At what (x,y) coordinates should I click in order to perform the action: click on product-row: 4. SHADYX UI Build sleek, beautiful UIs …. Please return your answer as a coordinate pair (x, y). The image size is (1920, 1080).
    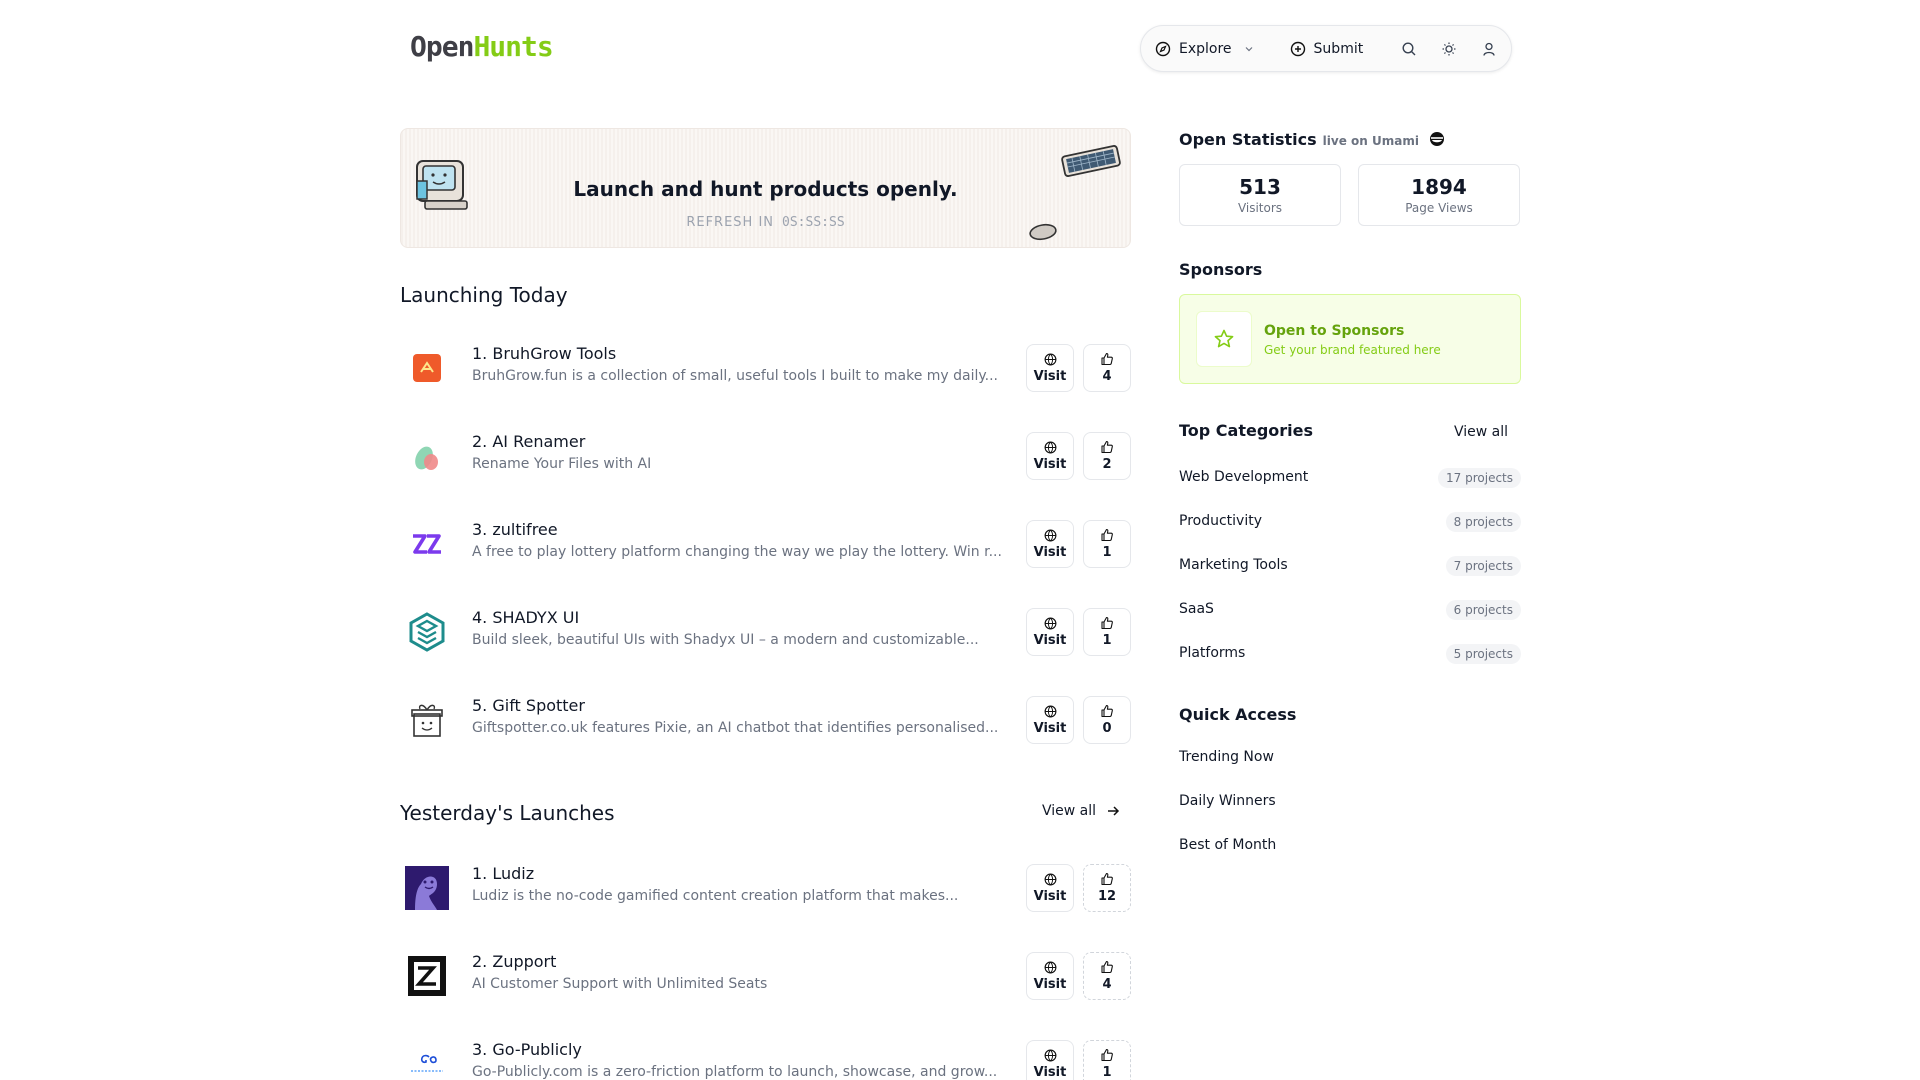
    Looking at the image, I should click on (766, 632).